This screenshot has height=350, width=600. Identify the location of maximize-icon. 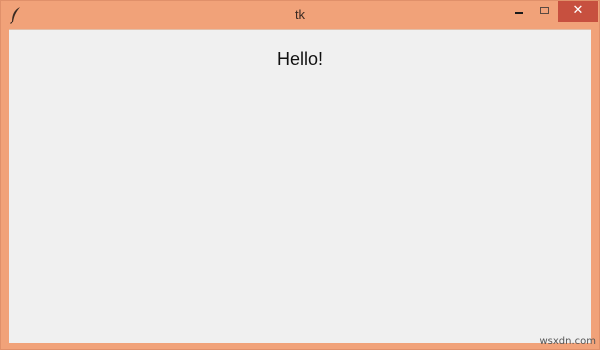
(544, 10).